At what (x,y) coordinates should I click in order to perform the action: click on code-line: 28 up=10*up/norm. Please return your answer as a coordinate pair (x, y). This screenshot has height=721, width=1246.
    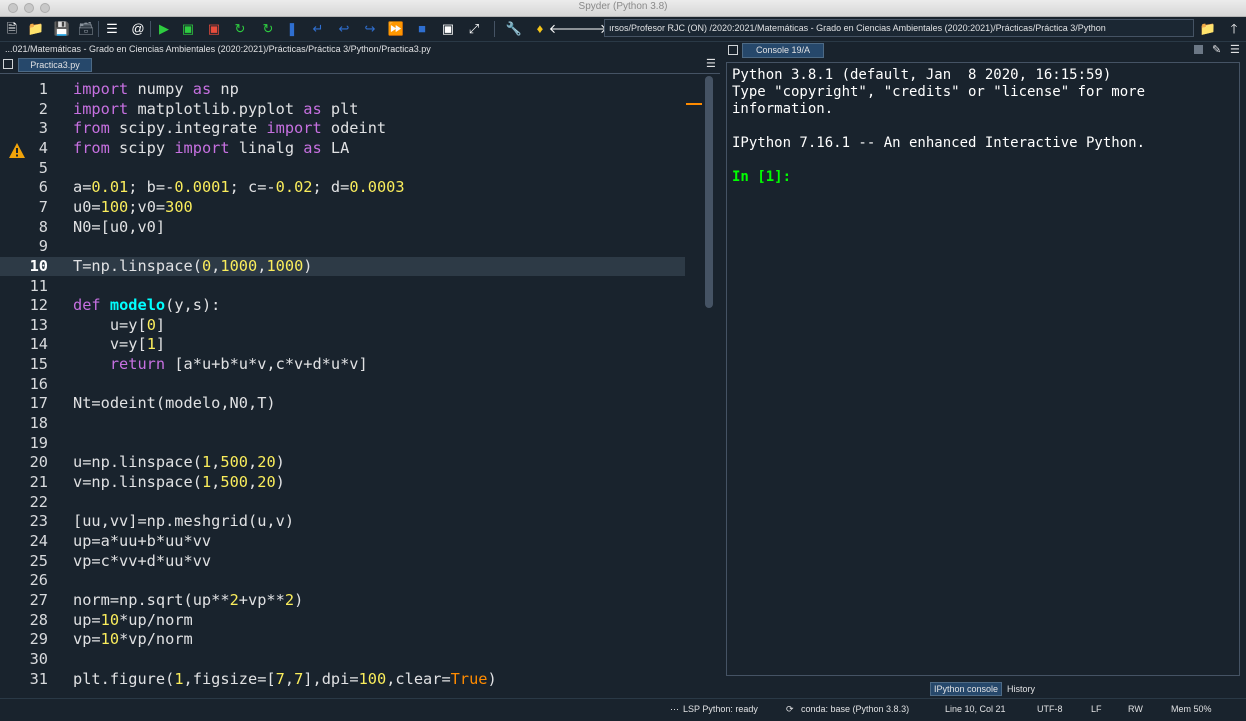
    Looking at the image, I should click on (342, 621).